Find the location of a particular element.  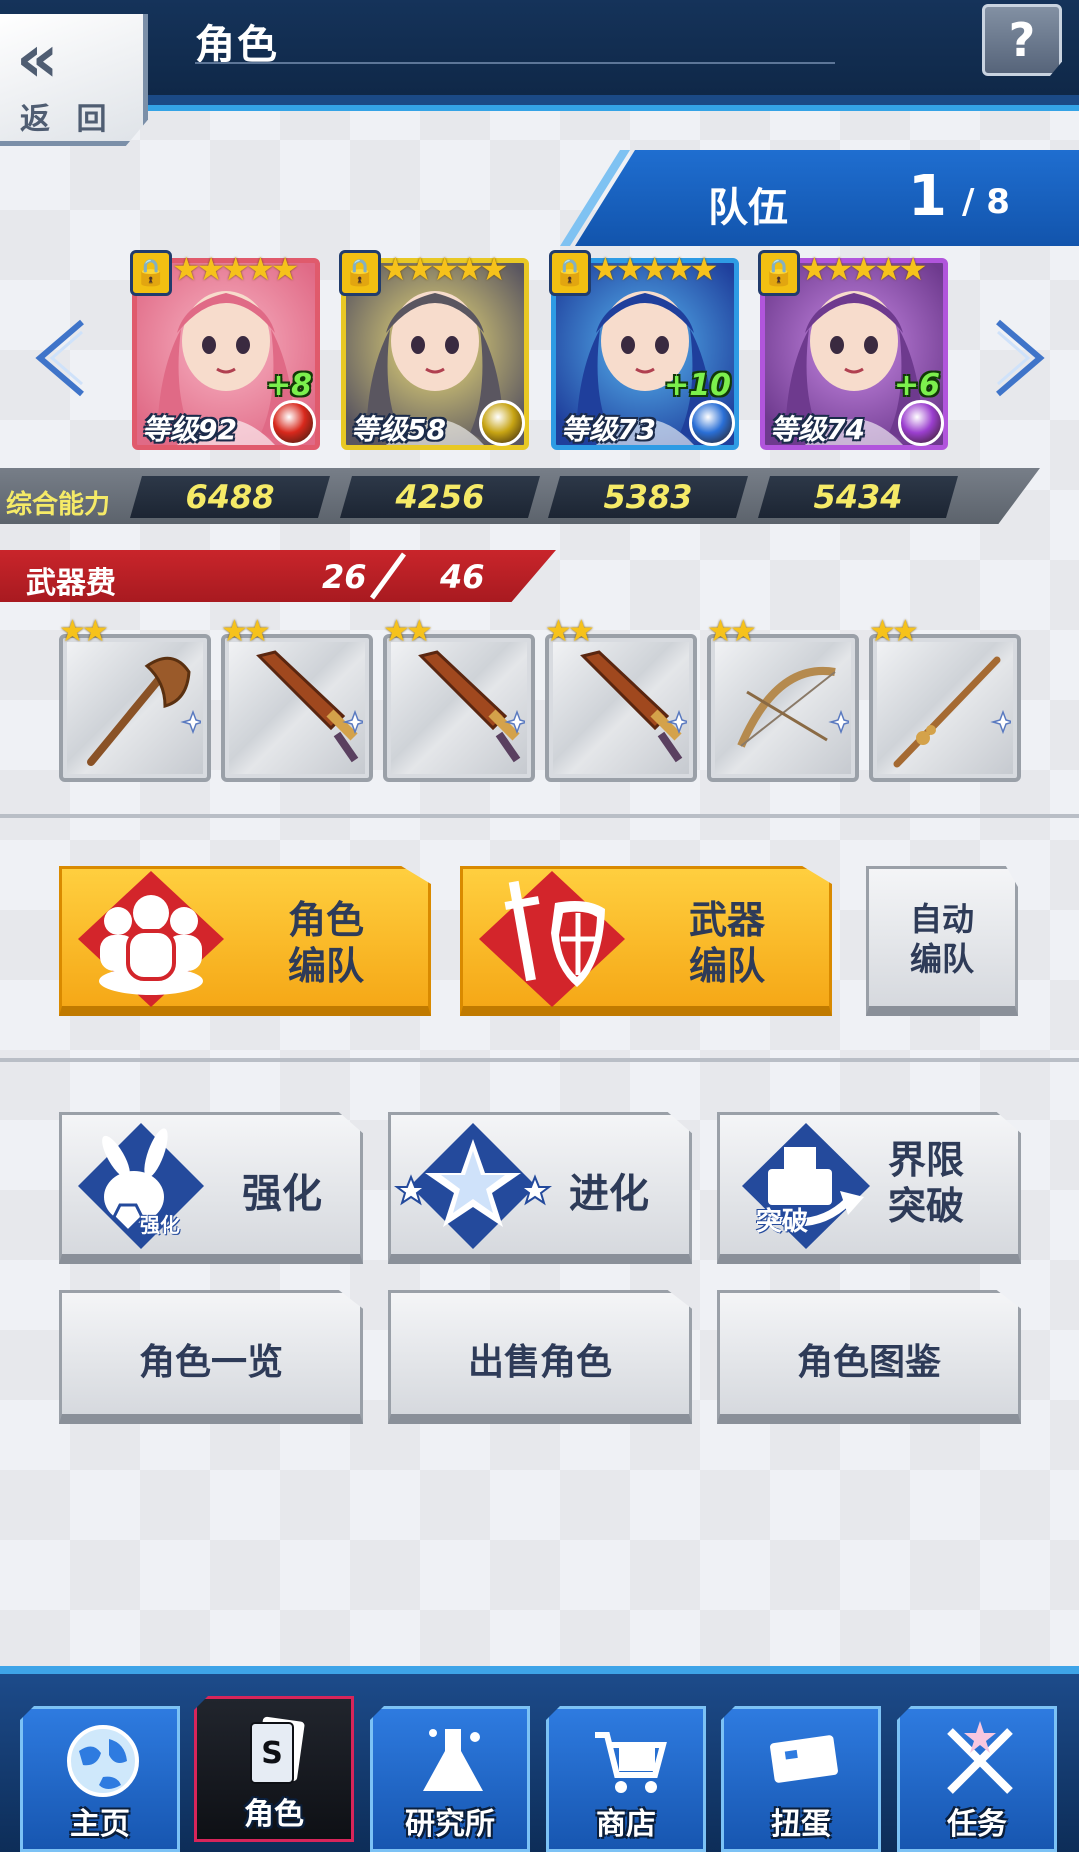

character-card: 🔒 ★★★★★ +8 等级92 is located at coordinates (225, 350).